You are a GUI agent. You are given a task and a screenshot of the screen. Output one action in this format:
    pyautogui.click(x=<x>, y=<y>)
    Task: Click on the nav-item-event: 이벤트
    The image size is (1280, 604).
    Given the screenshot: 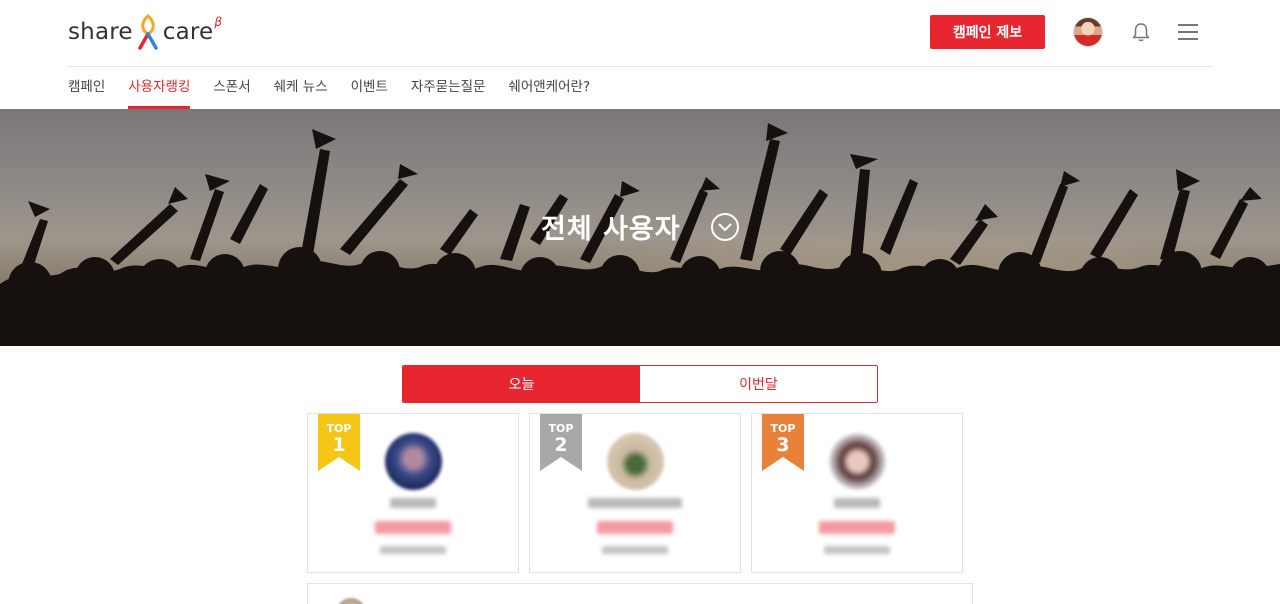 What is the action you would take?
    pyautogui.click(x=369, y=88)
    